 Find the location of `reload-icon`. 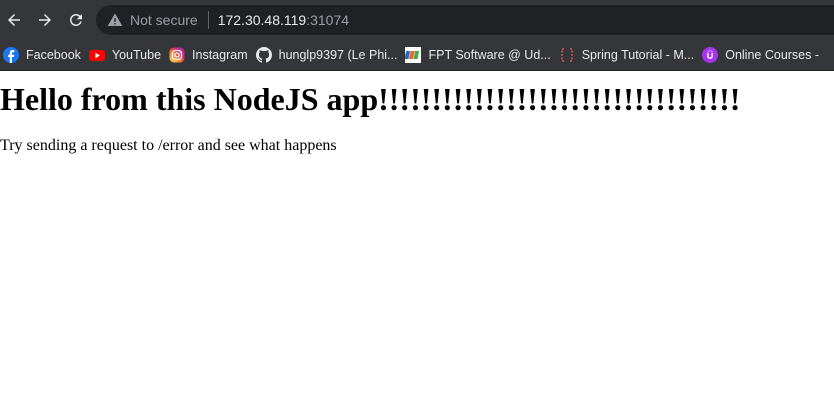

reload-icon is located at coordinates (75, 19).